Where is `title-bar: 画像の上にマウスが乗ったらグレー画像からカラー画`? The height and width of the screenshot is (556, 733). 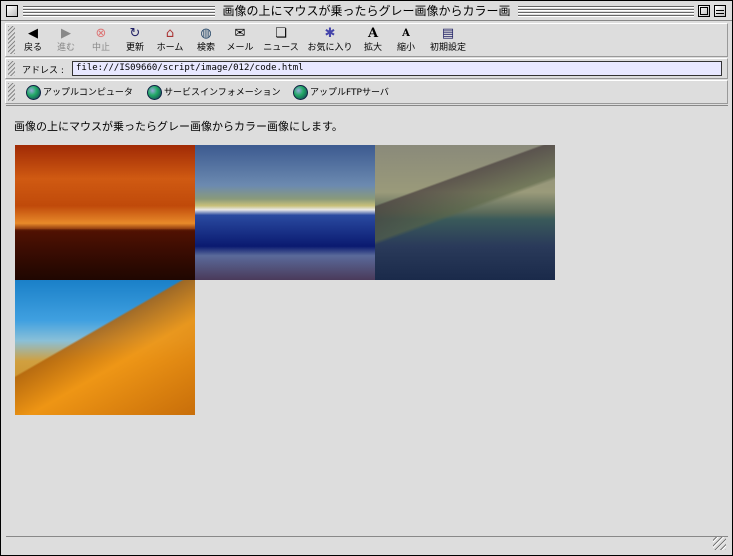 title-bar: 画像の上にマウスが乗ったらグレー画像からカラー画 is located at coordinates (366, 11).